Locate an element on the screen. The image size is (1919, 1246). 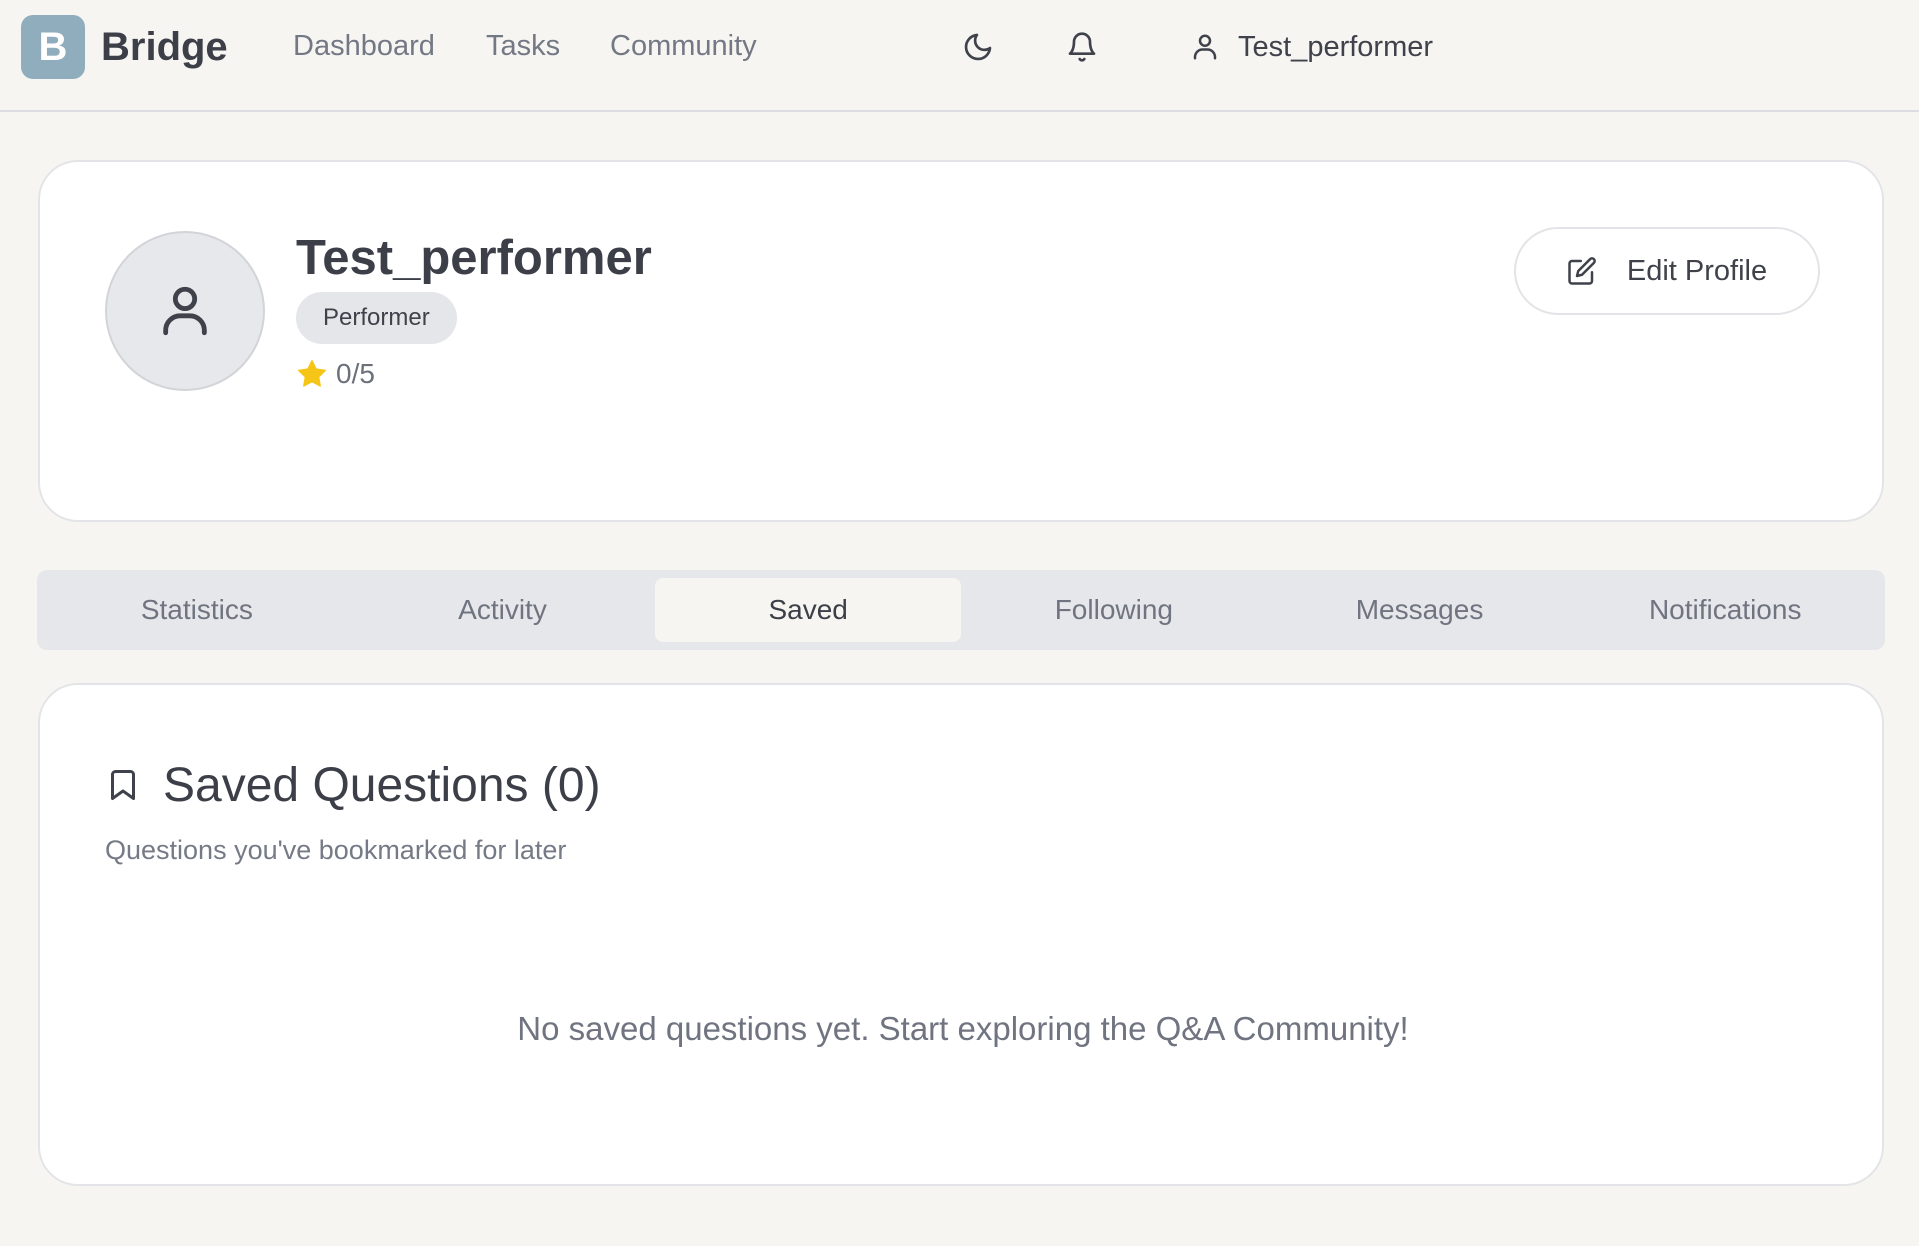
star-icon is located at coordinates (312, 373).